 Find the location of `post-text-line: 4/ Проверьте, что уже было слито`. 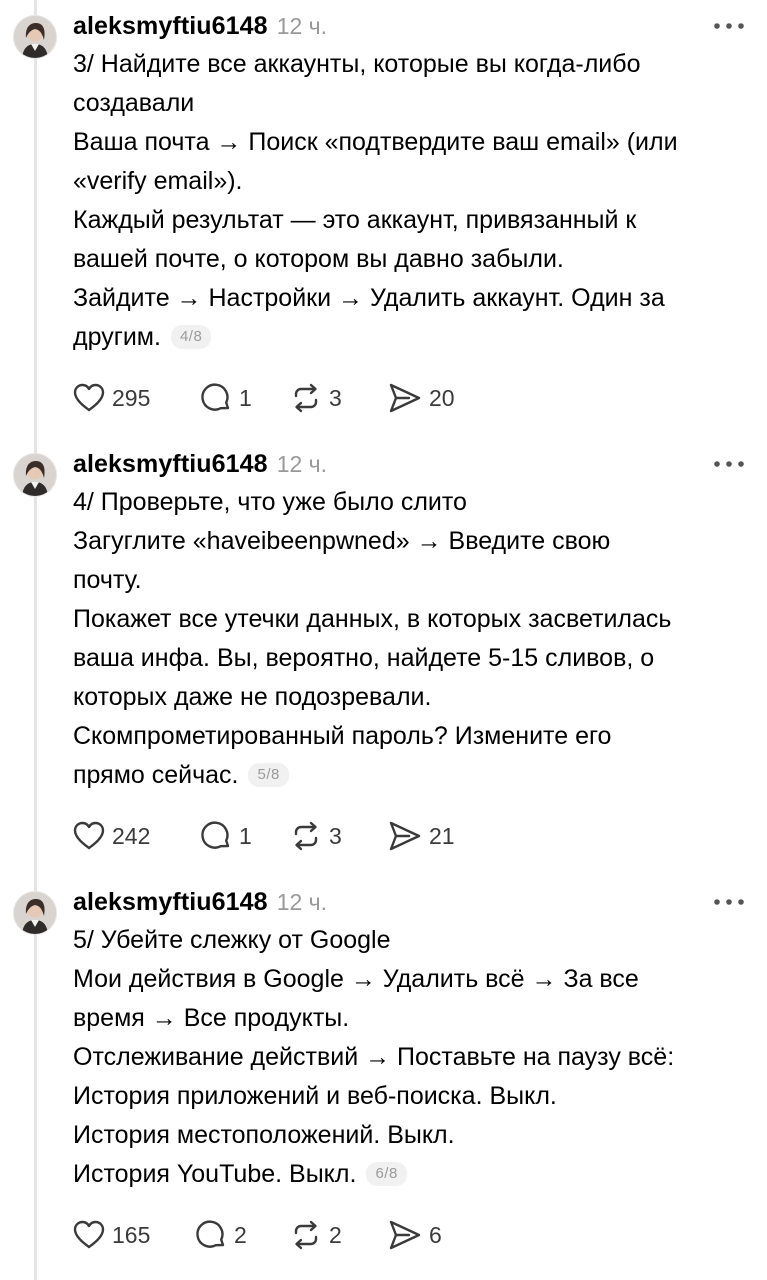

post-text-line: 4/ Проверьте, что уже было слито is located at coordinates (270, 502).